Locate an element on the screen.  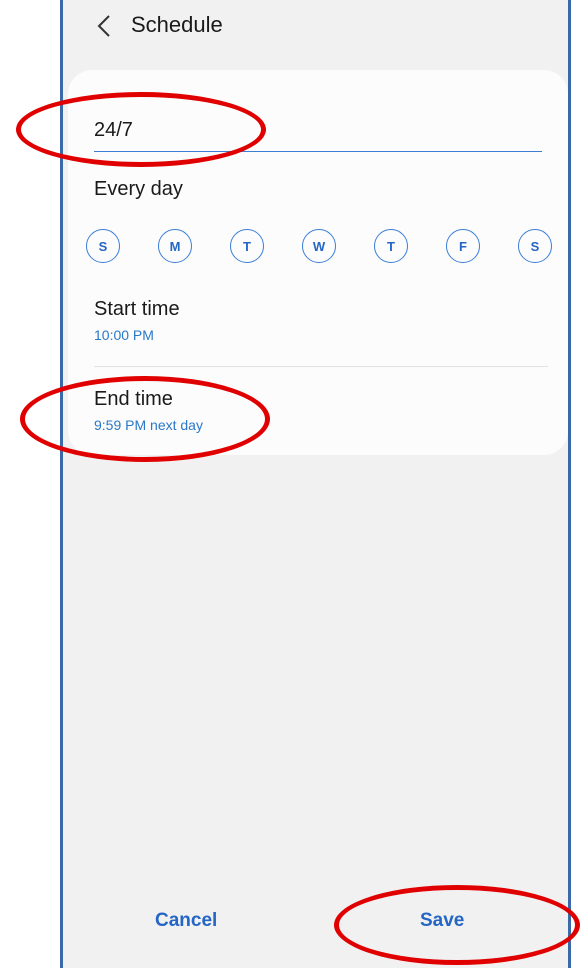
app-header: Schedule is located at coordinates (315, 26).